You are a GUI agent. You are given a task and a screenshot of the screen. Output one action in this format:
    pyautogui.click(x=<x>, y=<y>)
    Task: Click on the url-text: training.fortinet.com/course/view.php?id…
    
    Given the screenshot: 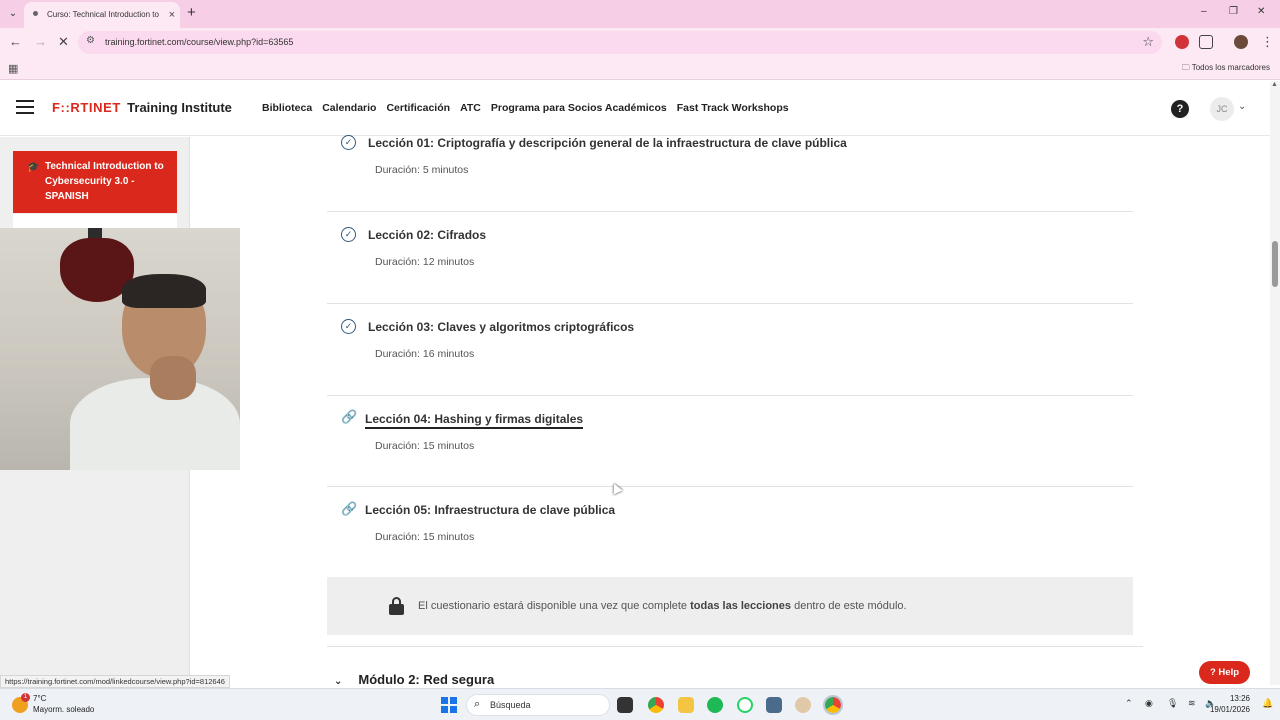 What is the action you would take?
    pyautogui.click(x=199, y=42)
    